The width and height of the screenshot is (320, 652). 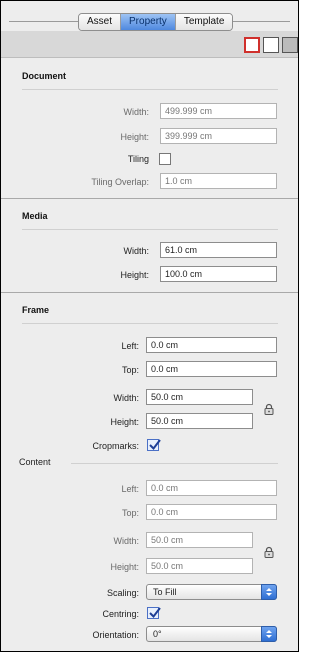 I want to click on document-height-label: Height:, so click(x=134, y=137).